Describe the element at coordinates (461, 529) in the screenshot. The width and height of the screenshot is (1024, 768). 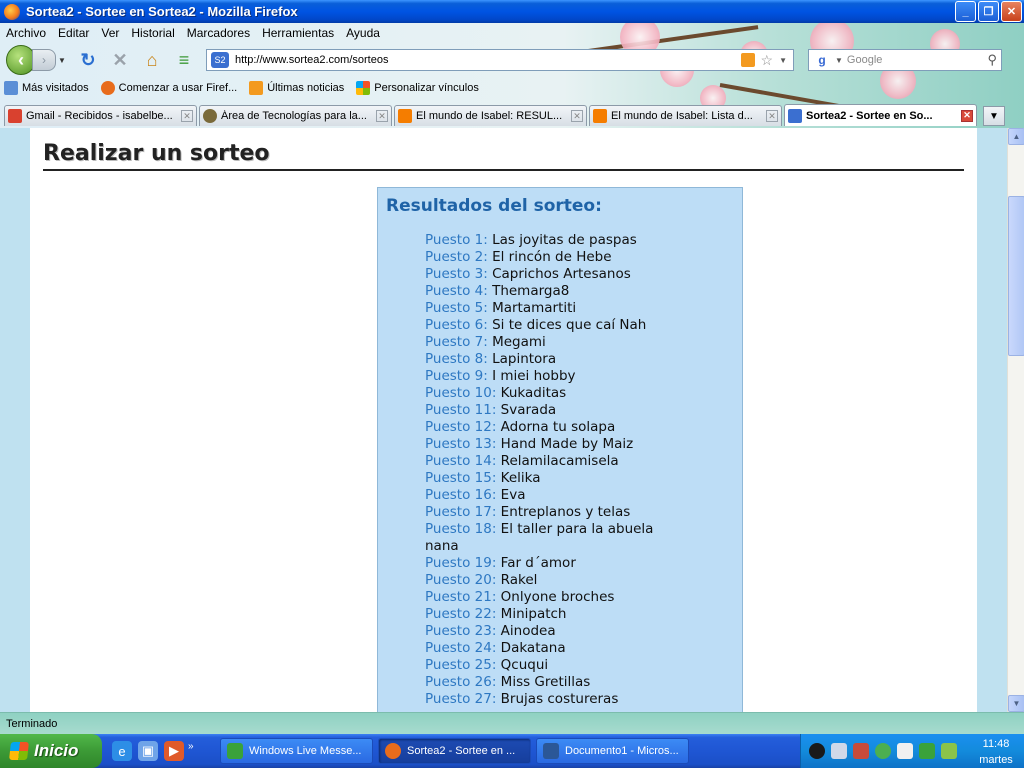
I see `result-position-label: Puesto 18:` at that location.